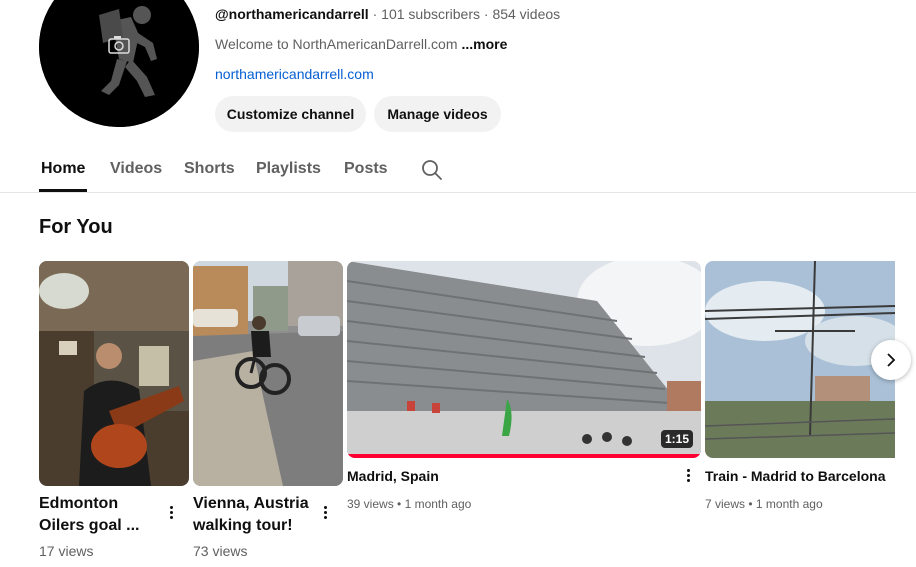 The width and height of the screenshot is (916, 567). I want to click on tab-shorts: Shorts, so click(209, 169).